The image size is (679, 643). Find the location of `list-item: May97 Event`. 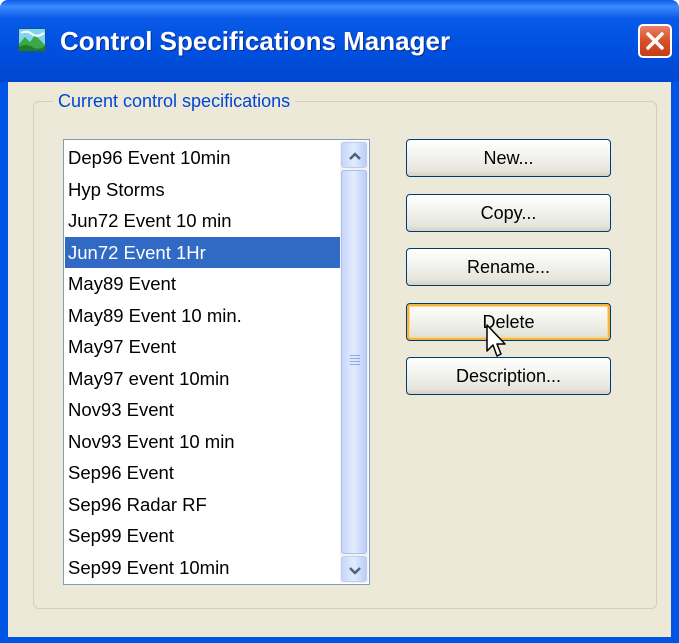

list-item: May97 Event is located at coordinates (202, 347).